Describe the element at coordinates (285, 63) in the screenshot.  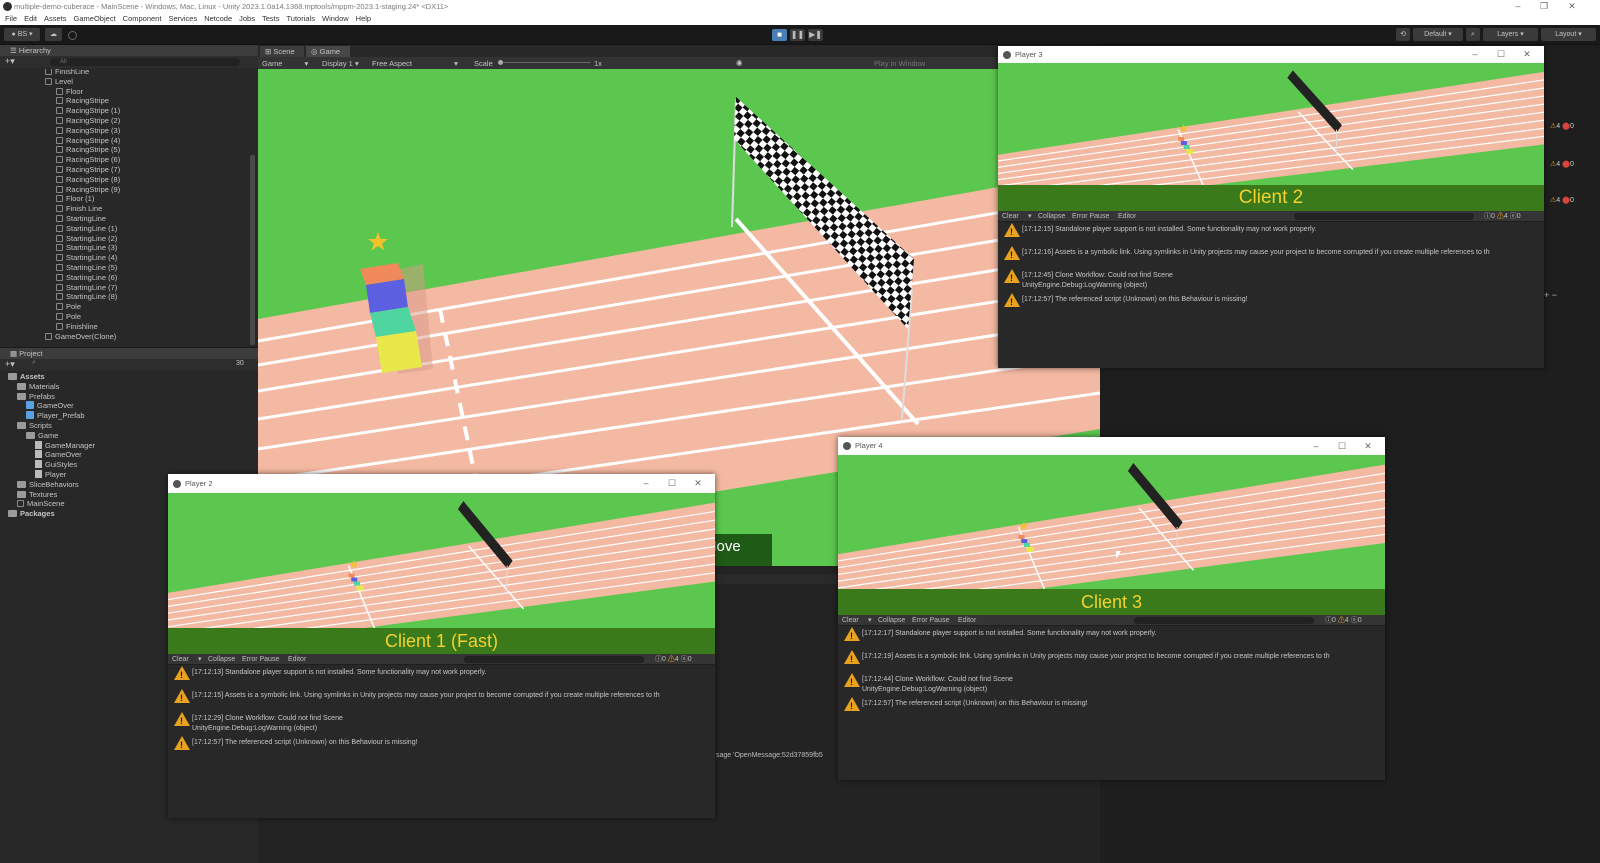
I see `game-mode-dropdown: Game ▾` at that location.